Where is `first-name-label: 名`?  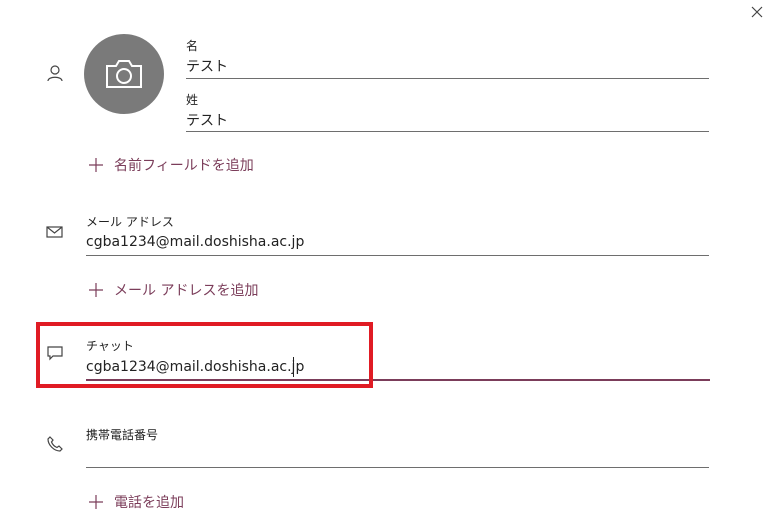
first-name-label: 名 is located at coordinates (192, 46).